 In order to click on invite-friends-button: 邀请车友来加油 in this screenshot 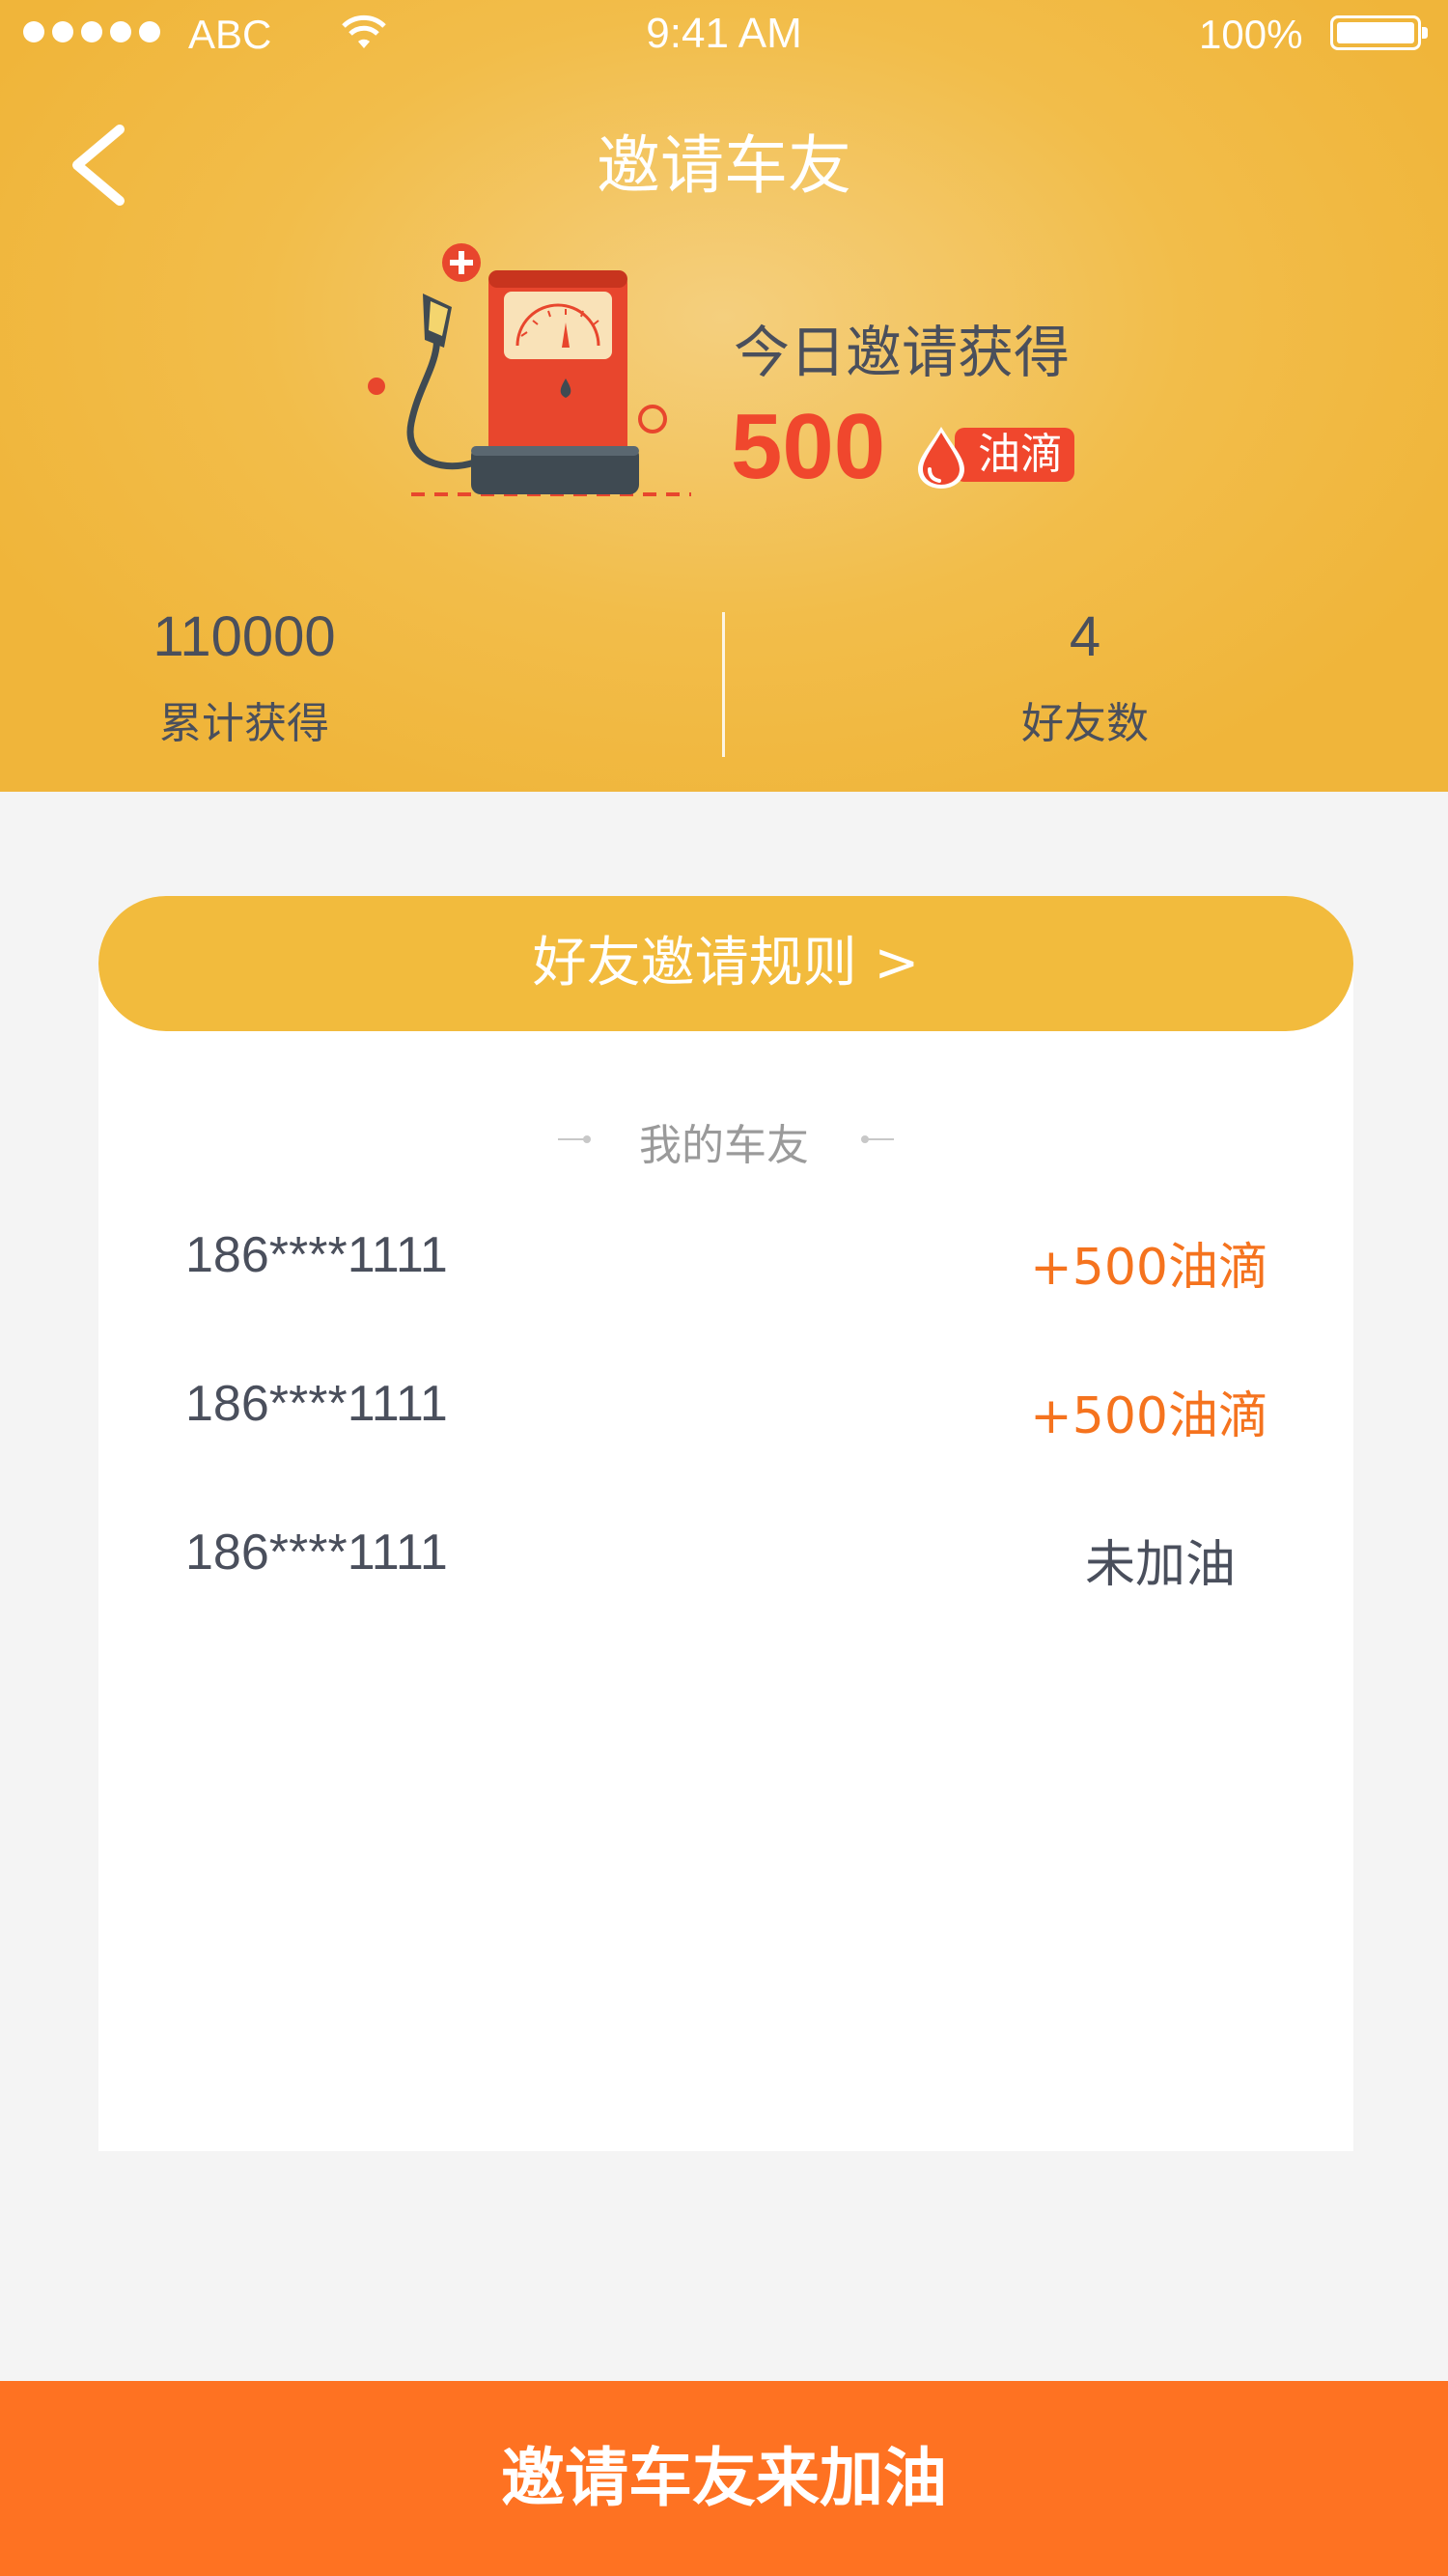, I will do `click(724, 2479)`.